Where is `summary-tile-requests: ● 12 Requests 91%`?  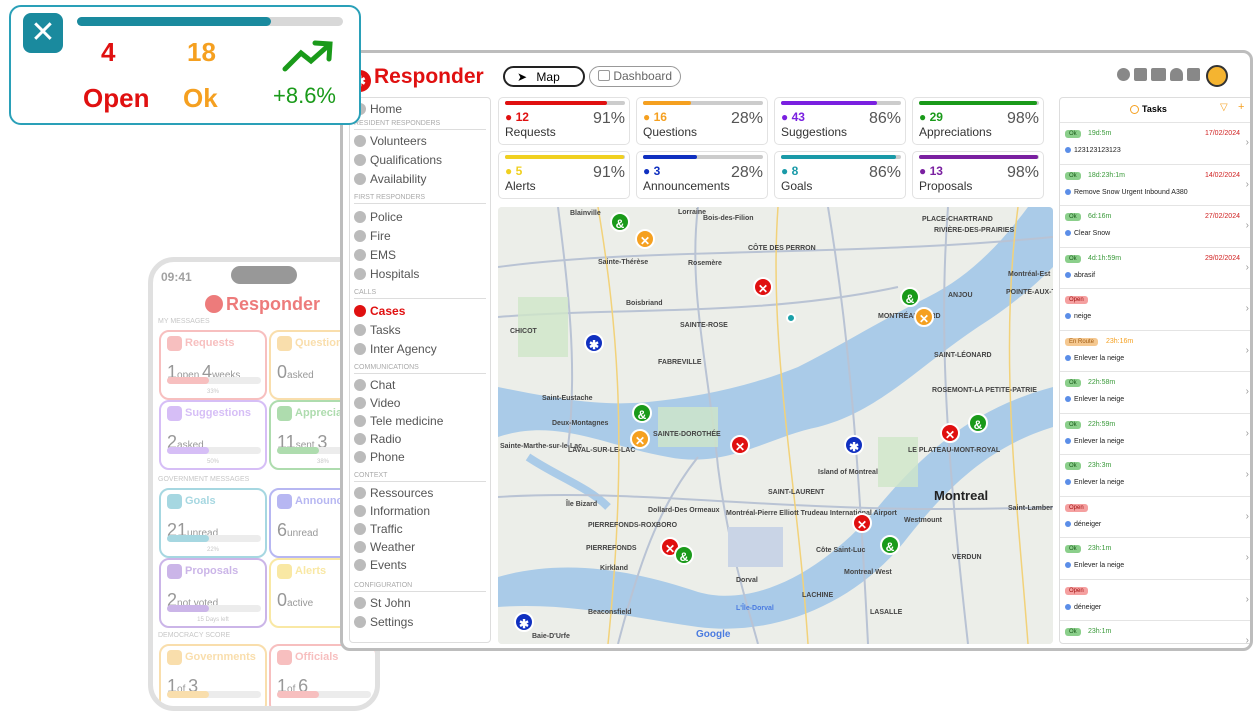
summary-tile-requests: ● 12 Requests 91% is located at coordinates (564, 121).